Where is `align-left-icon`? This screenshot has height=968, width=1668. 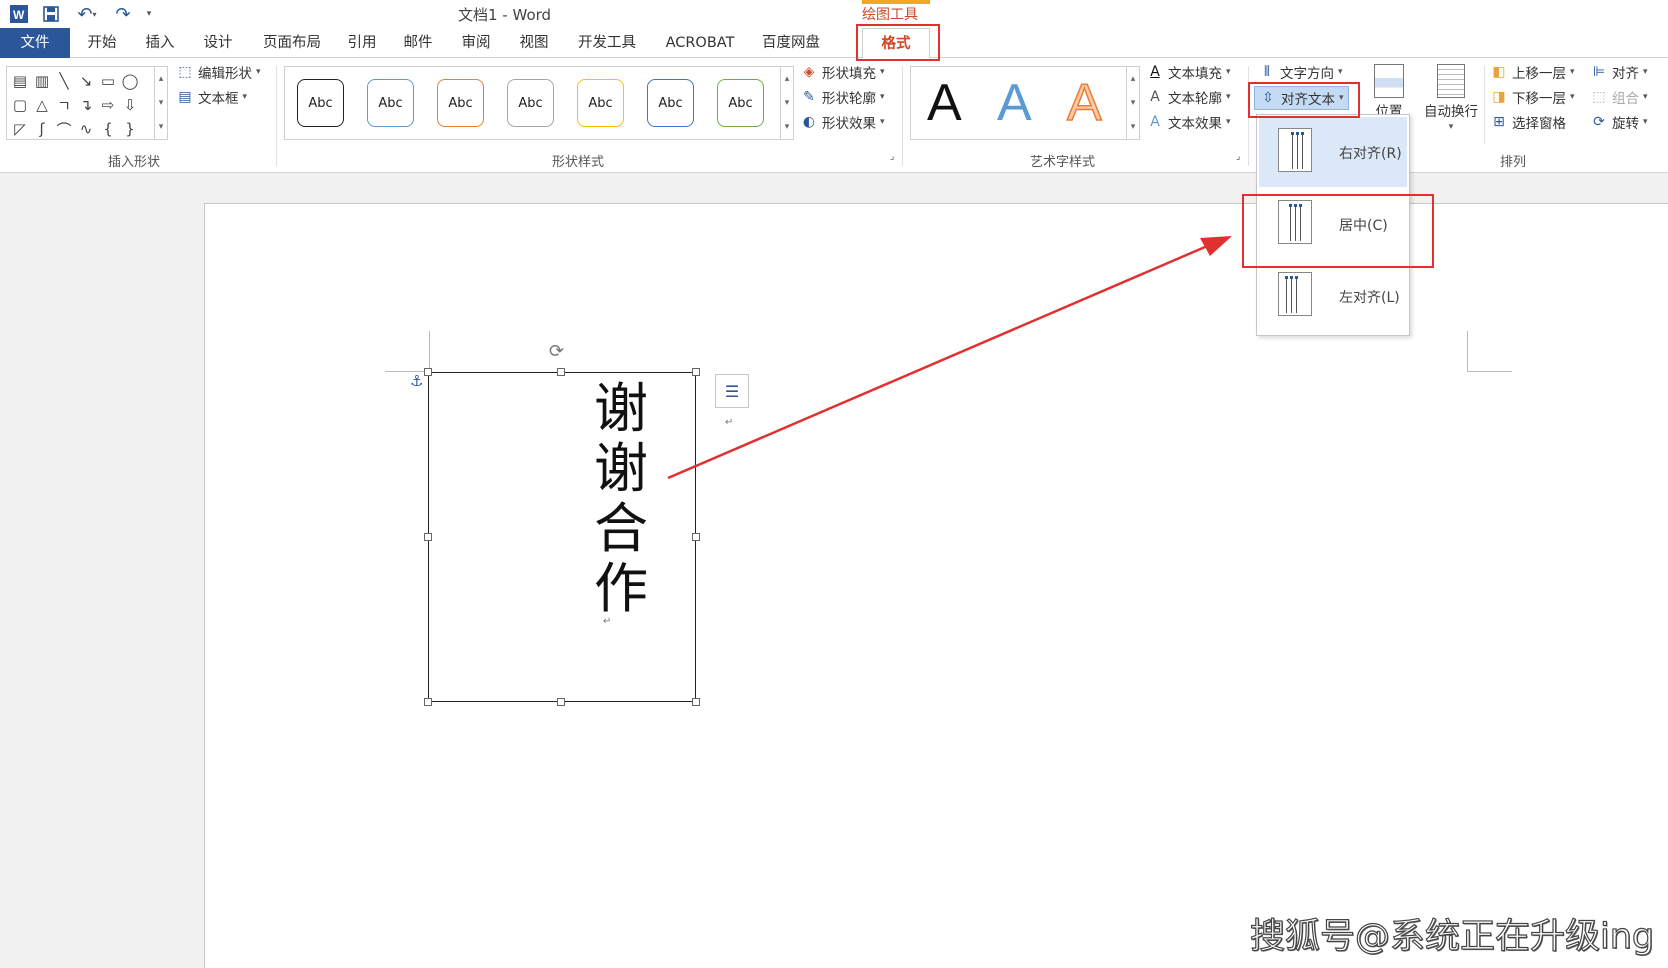
align-left-icon is located at coordinates (1295, 294).